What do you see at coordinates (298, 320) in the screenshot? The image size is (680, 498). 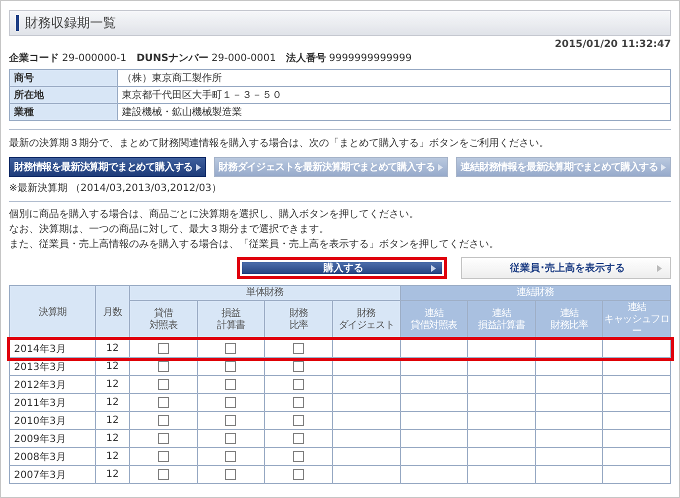 I see `column-header: 財務 比率` at bounding box center [298, 320].